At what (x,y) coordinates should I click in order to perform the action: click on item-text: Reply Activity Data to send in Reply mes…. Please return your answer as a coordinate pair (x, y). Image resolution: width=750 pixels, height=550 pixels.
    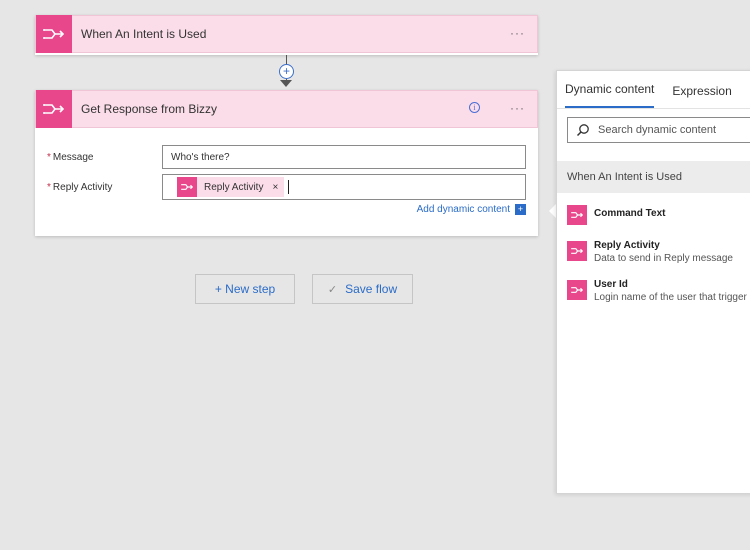
    Looking at the image, I should click on (663, 252).